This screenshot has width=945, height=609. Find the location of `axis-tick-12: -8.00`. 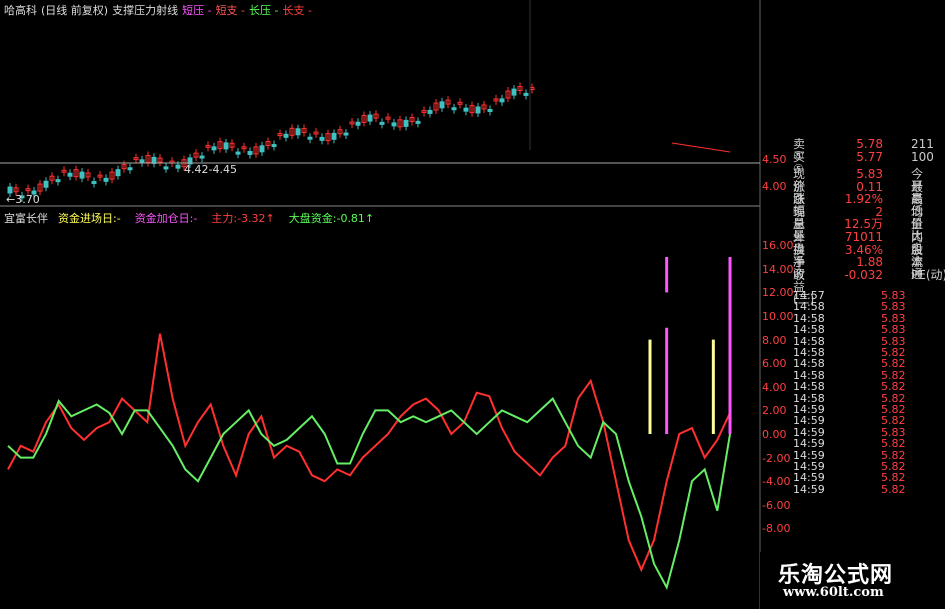

axis-tick-12: -8.00 is located at coordinates (776, 529).